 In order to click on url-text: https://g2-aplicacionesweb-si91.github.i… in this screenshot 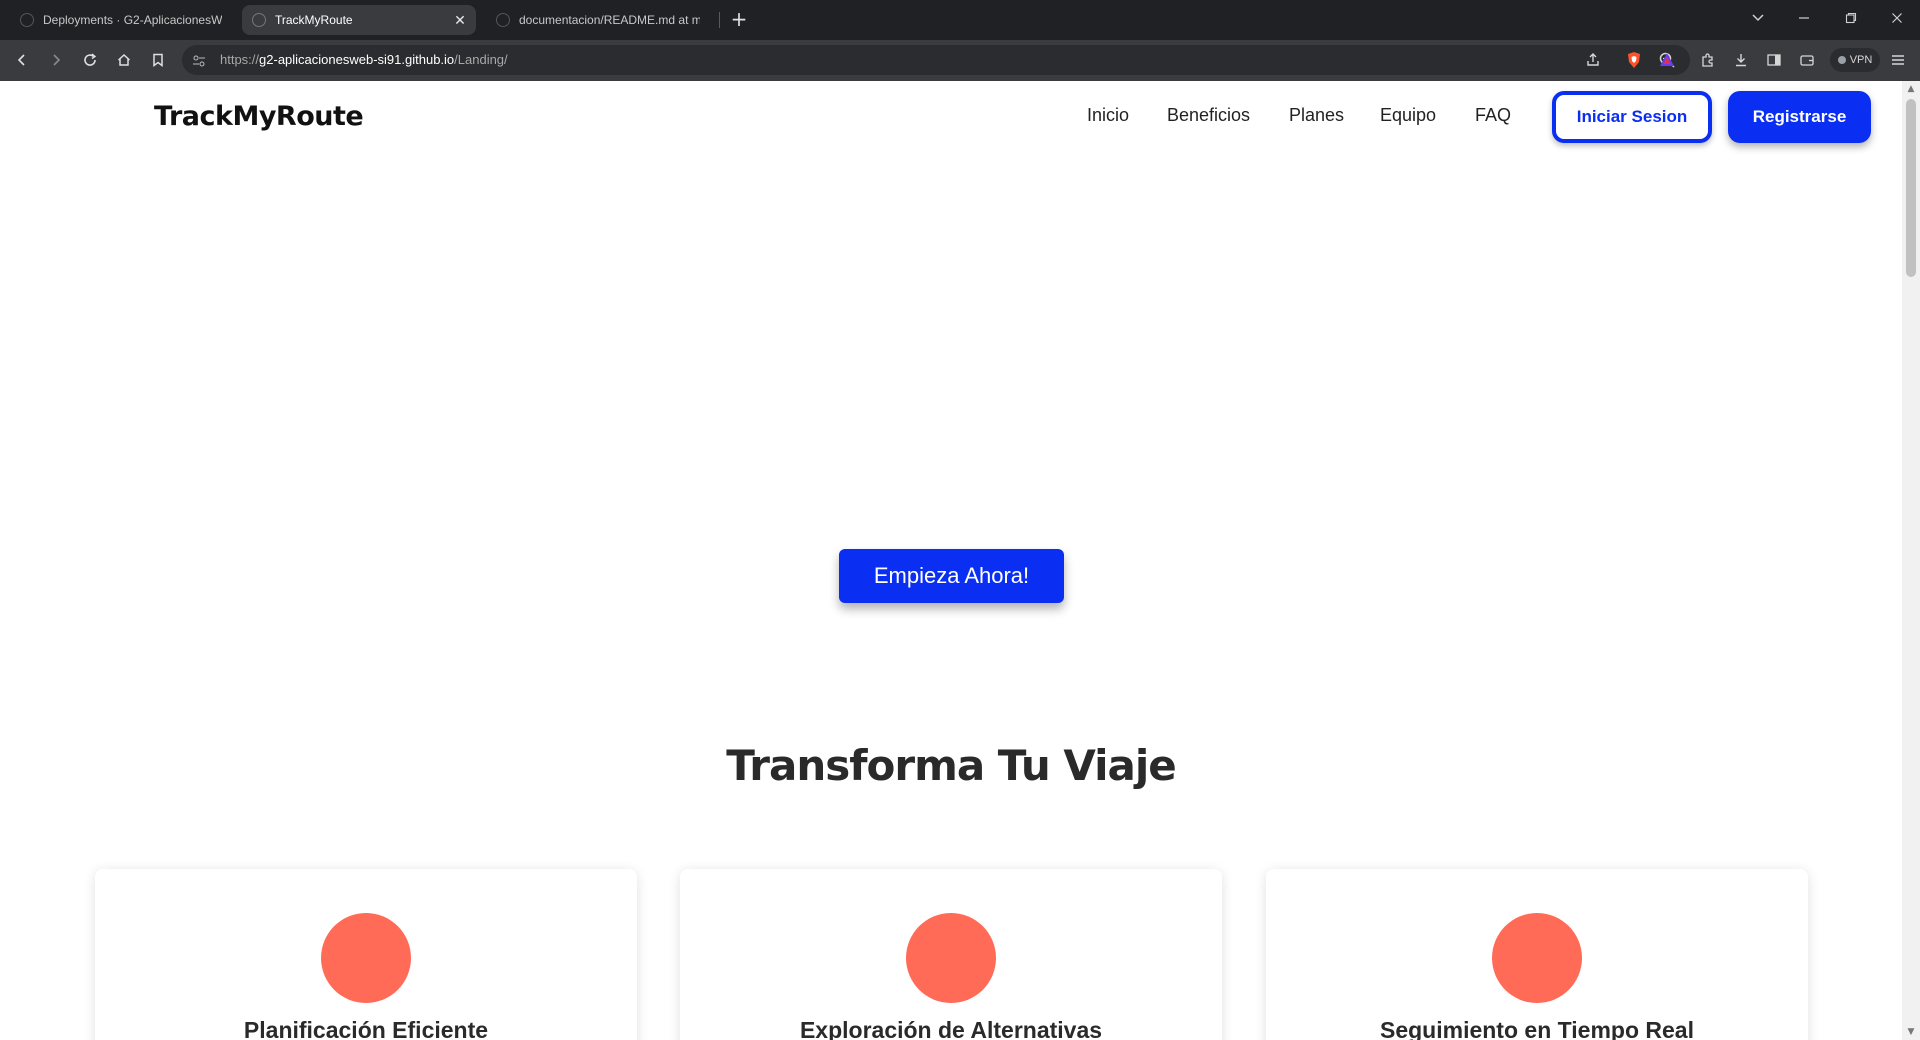, I will do `click(364, 59)`.